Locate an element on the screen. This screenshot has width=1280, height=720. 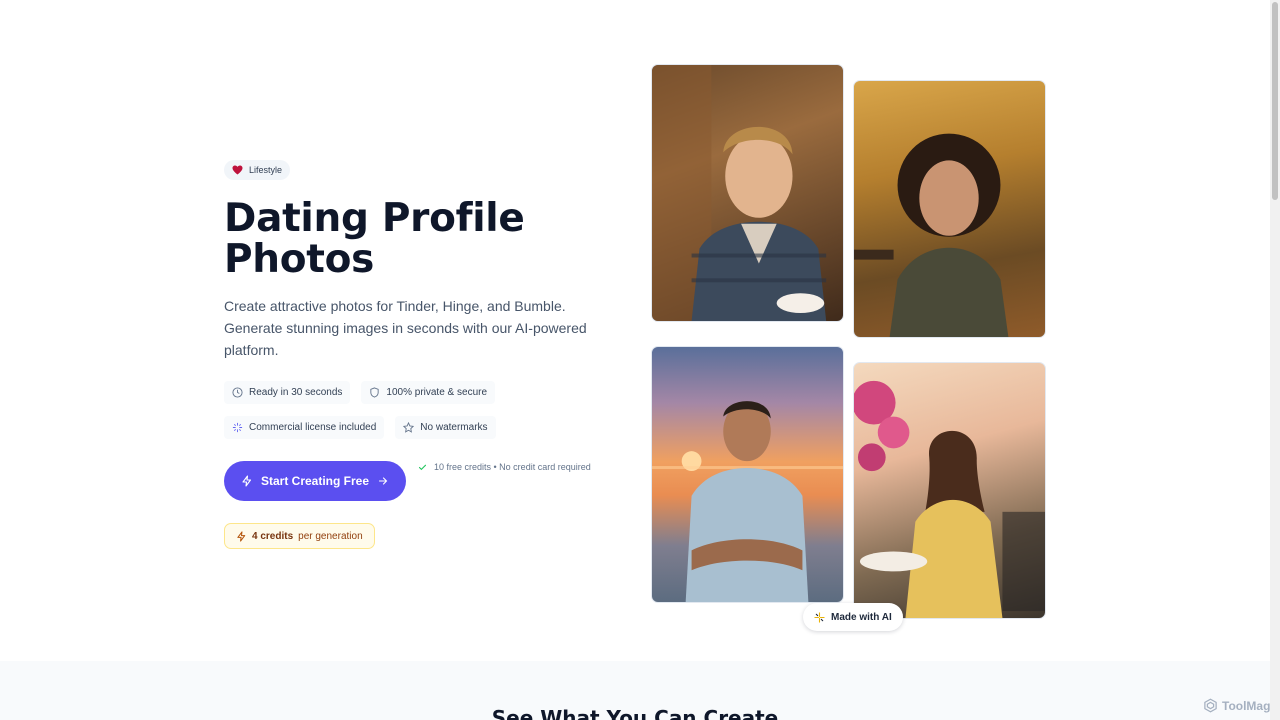
start-creating-button: Start Creating Free is located at coordinates (315, 481).